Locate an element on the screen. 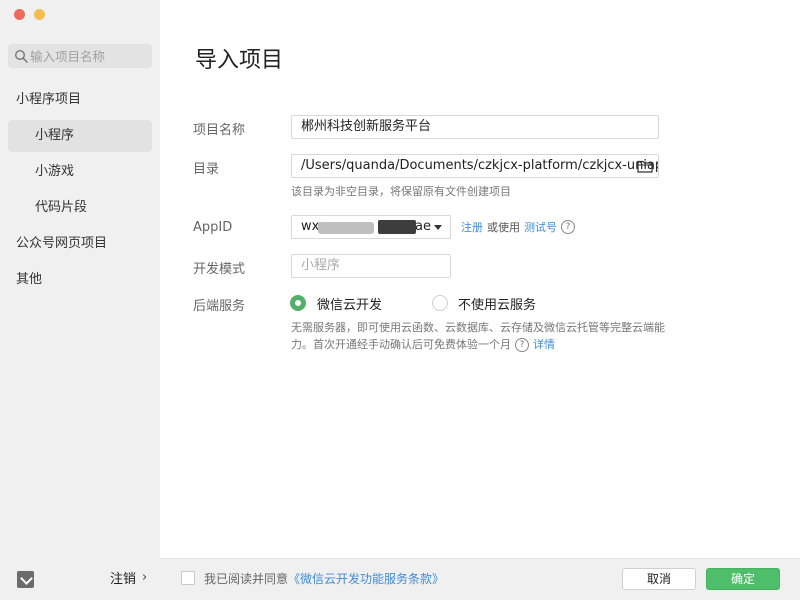 The height and width of the screenshot is (600, 800). agree-terms-checkbox is located at coordinates (188, 578).